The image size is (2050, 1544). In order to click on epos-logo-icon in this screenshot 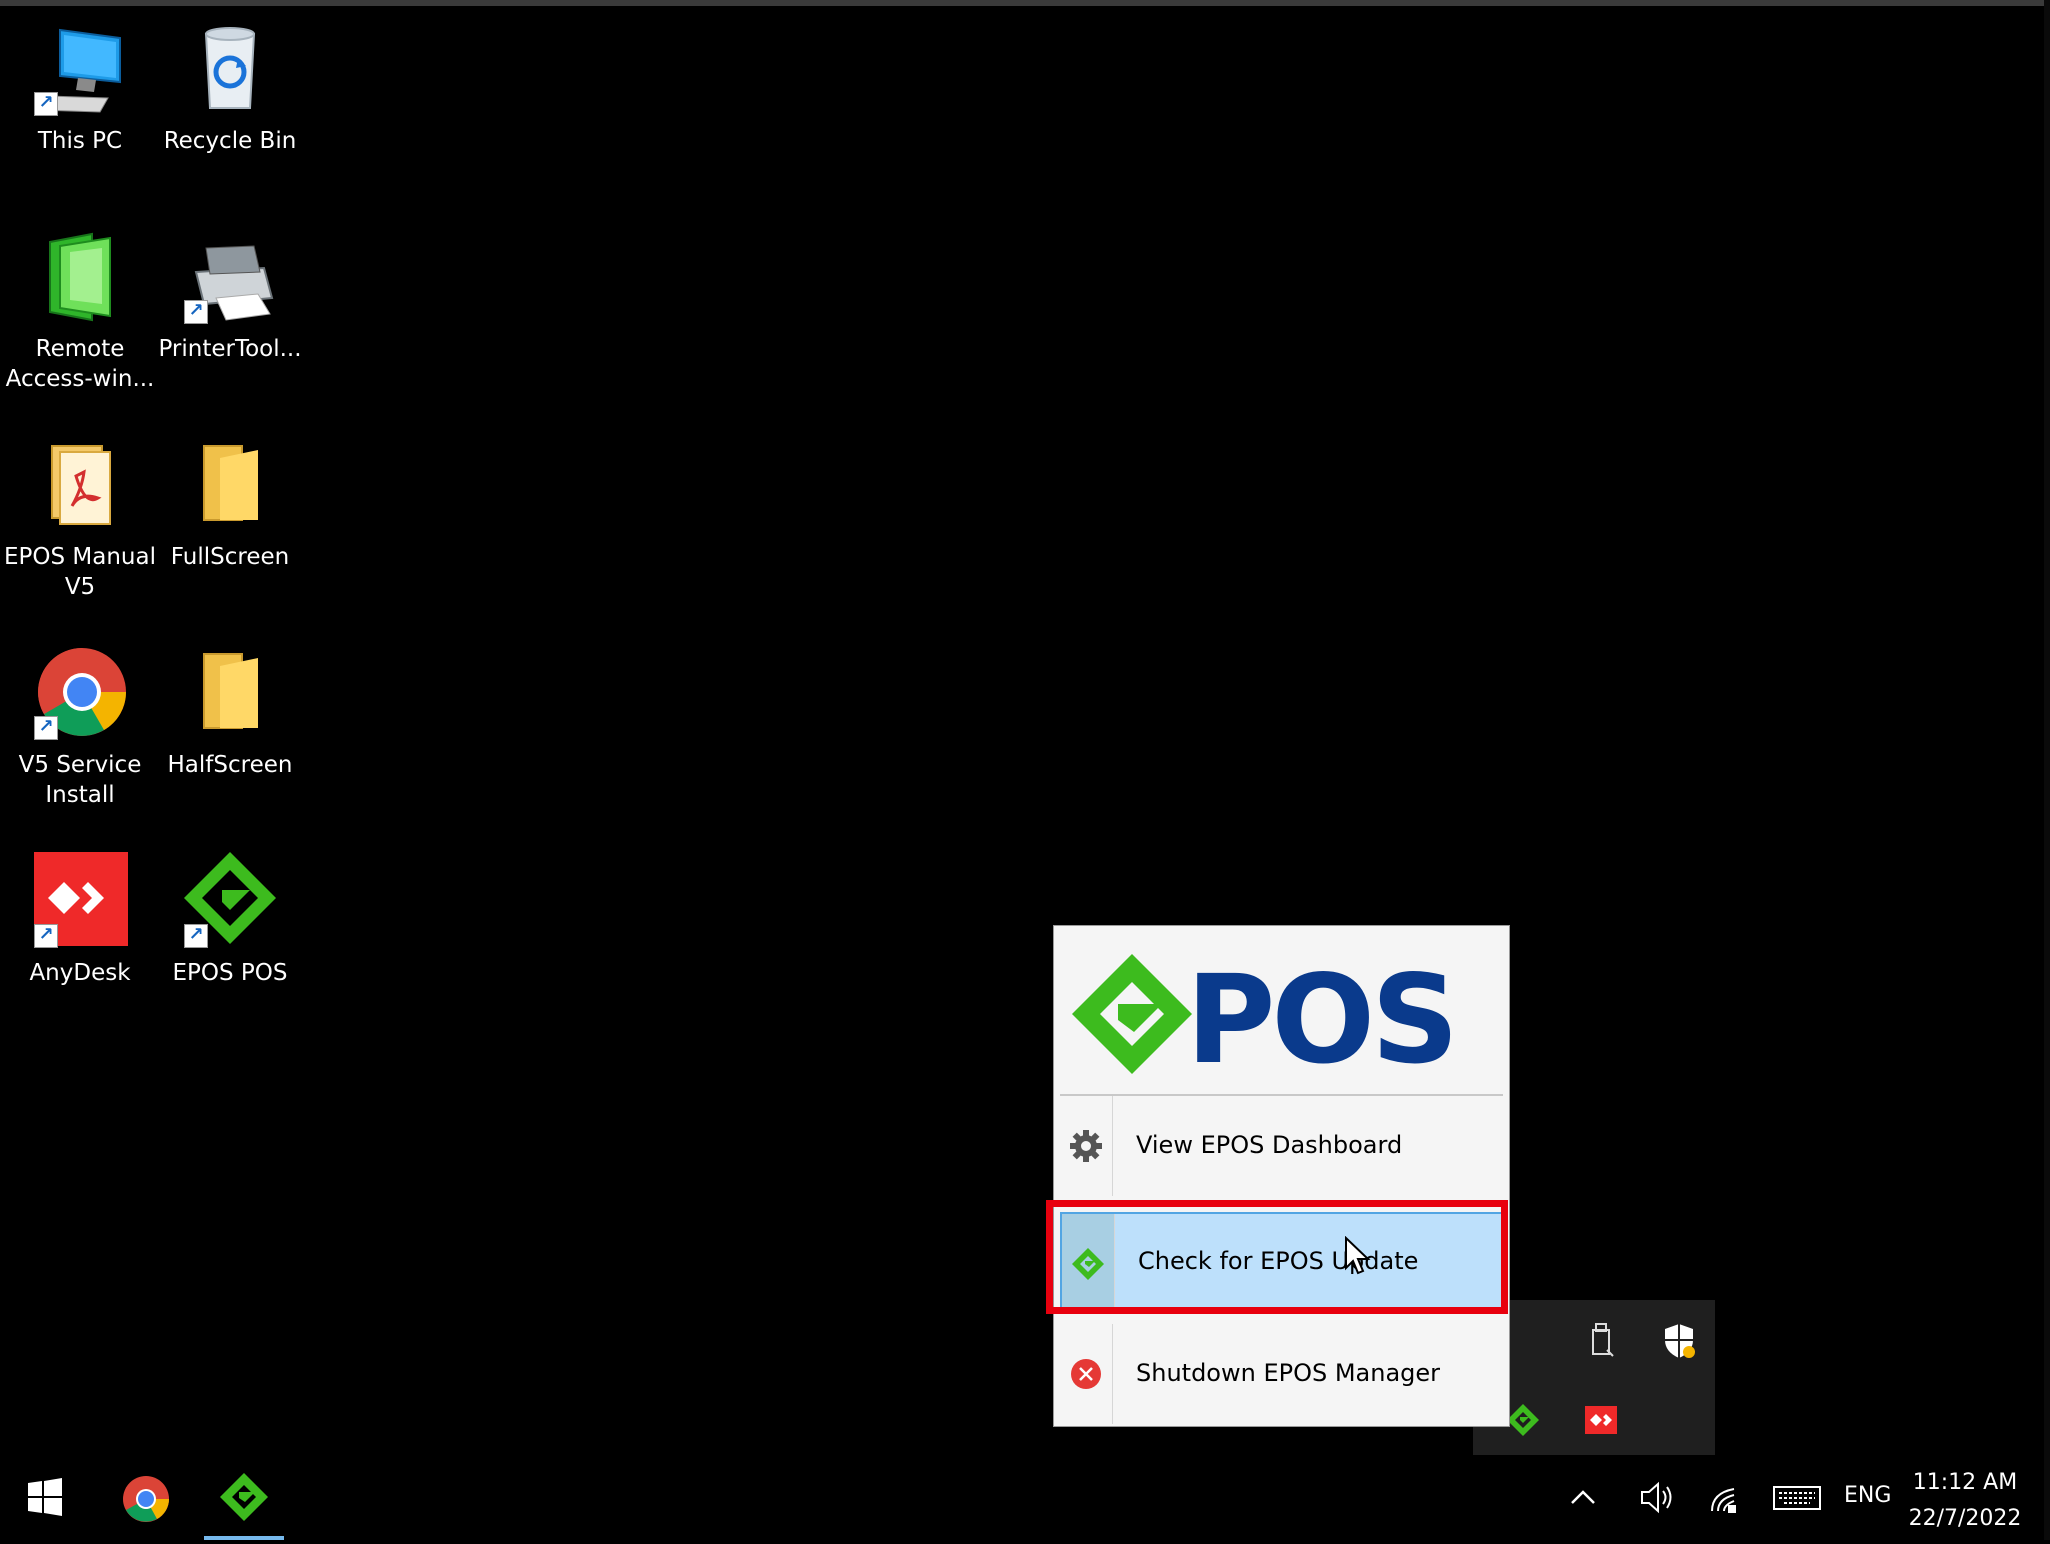, I will do `click(1088, 1264)`.